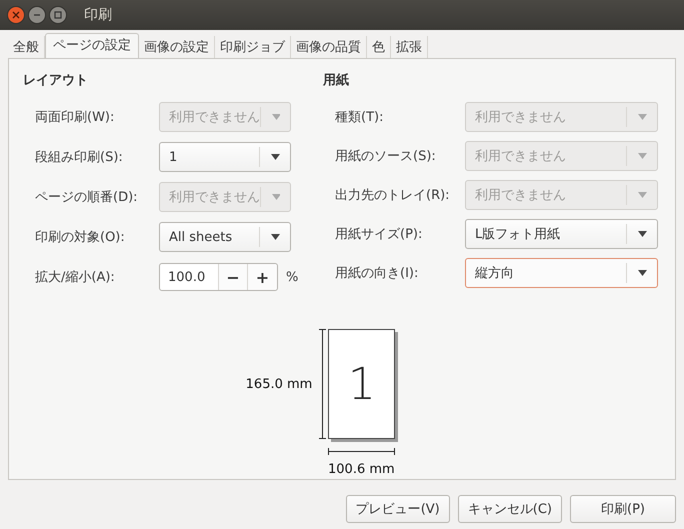 The width and height of the screenshot is (684, 529). What do you see at coordinates (87, 197) in the screenshot?
I see `field-label: ページの順番(D):` at bounding box center [87, 197].